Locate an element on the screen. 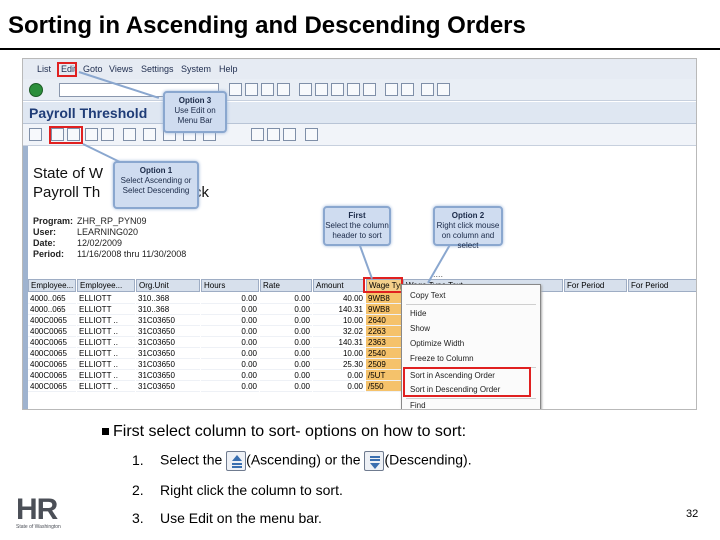 This screenshot has width=720, height=540. print-preview-icon is located at coordinates (129, 134).